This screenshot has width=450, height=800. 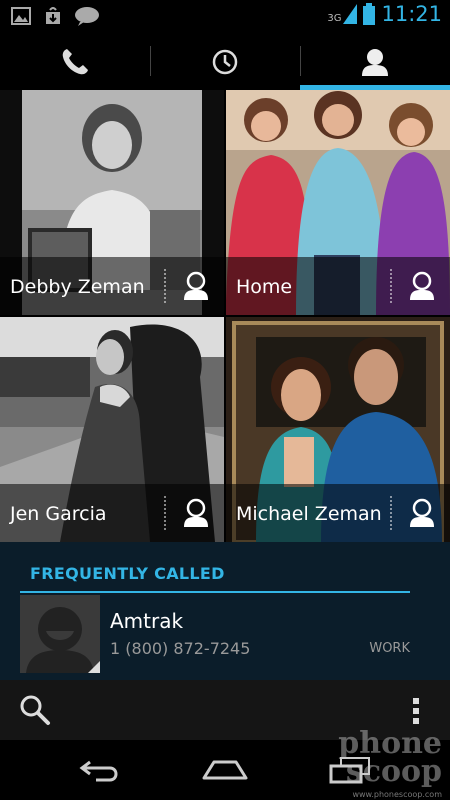 What do you see at coordinates (112, 202) in the screenshot?
I see `favorite-tile: Debby Zeman` at bounding box center [112, 202].